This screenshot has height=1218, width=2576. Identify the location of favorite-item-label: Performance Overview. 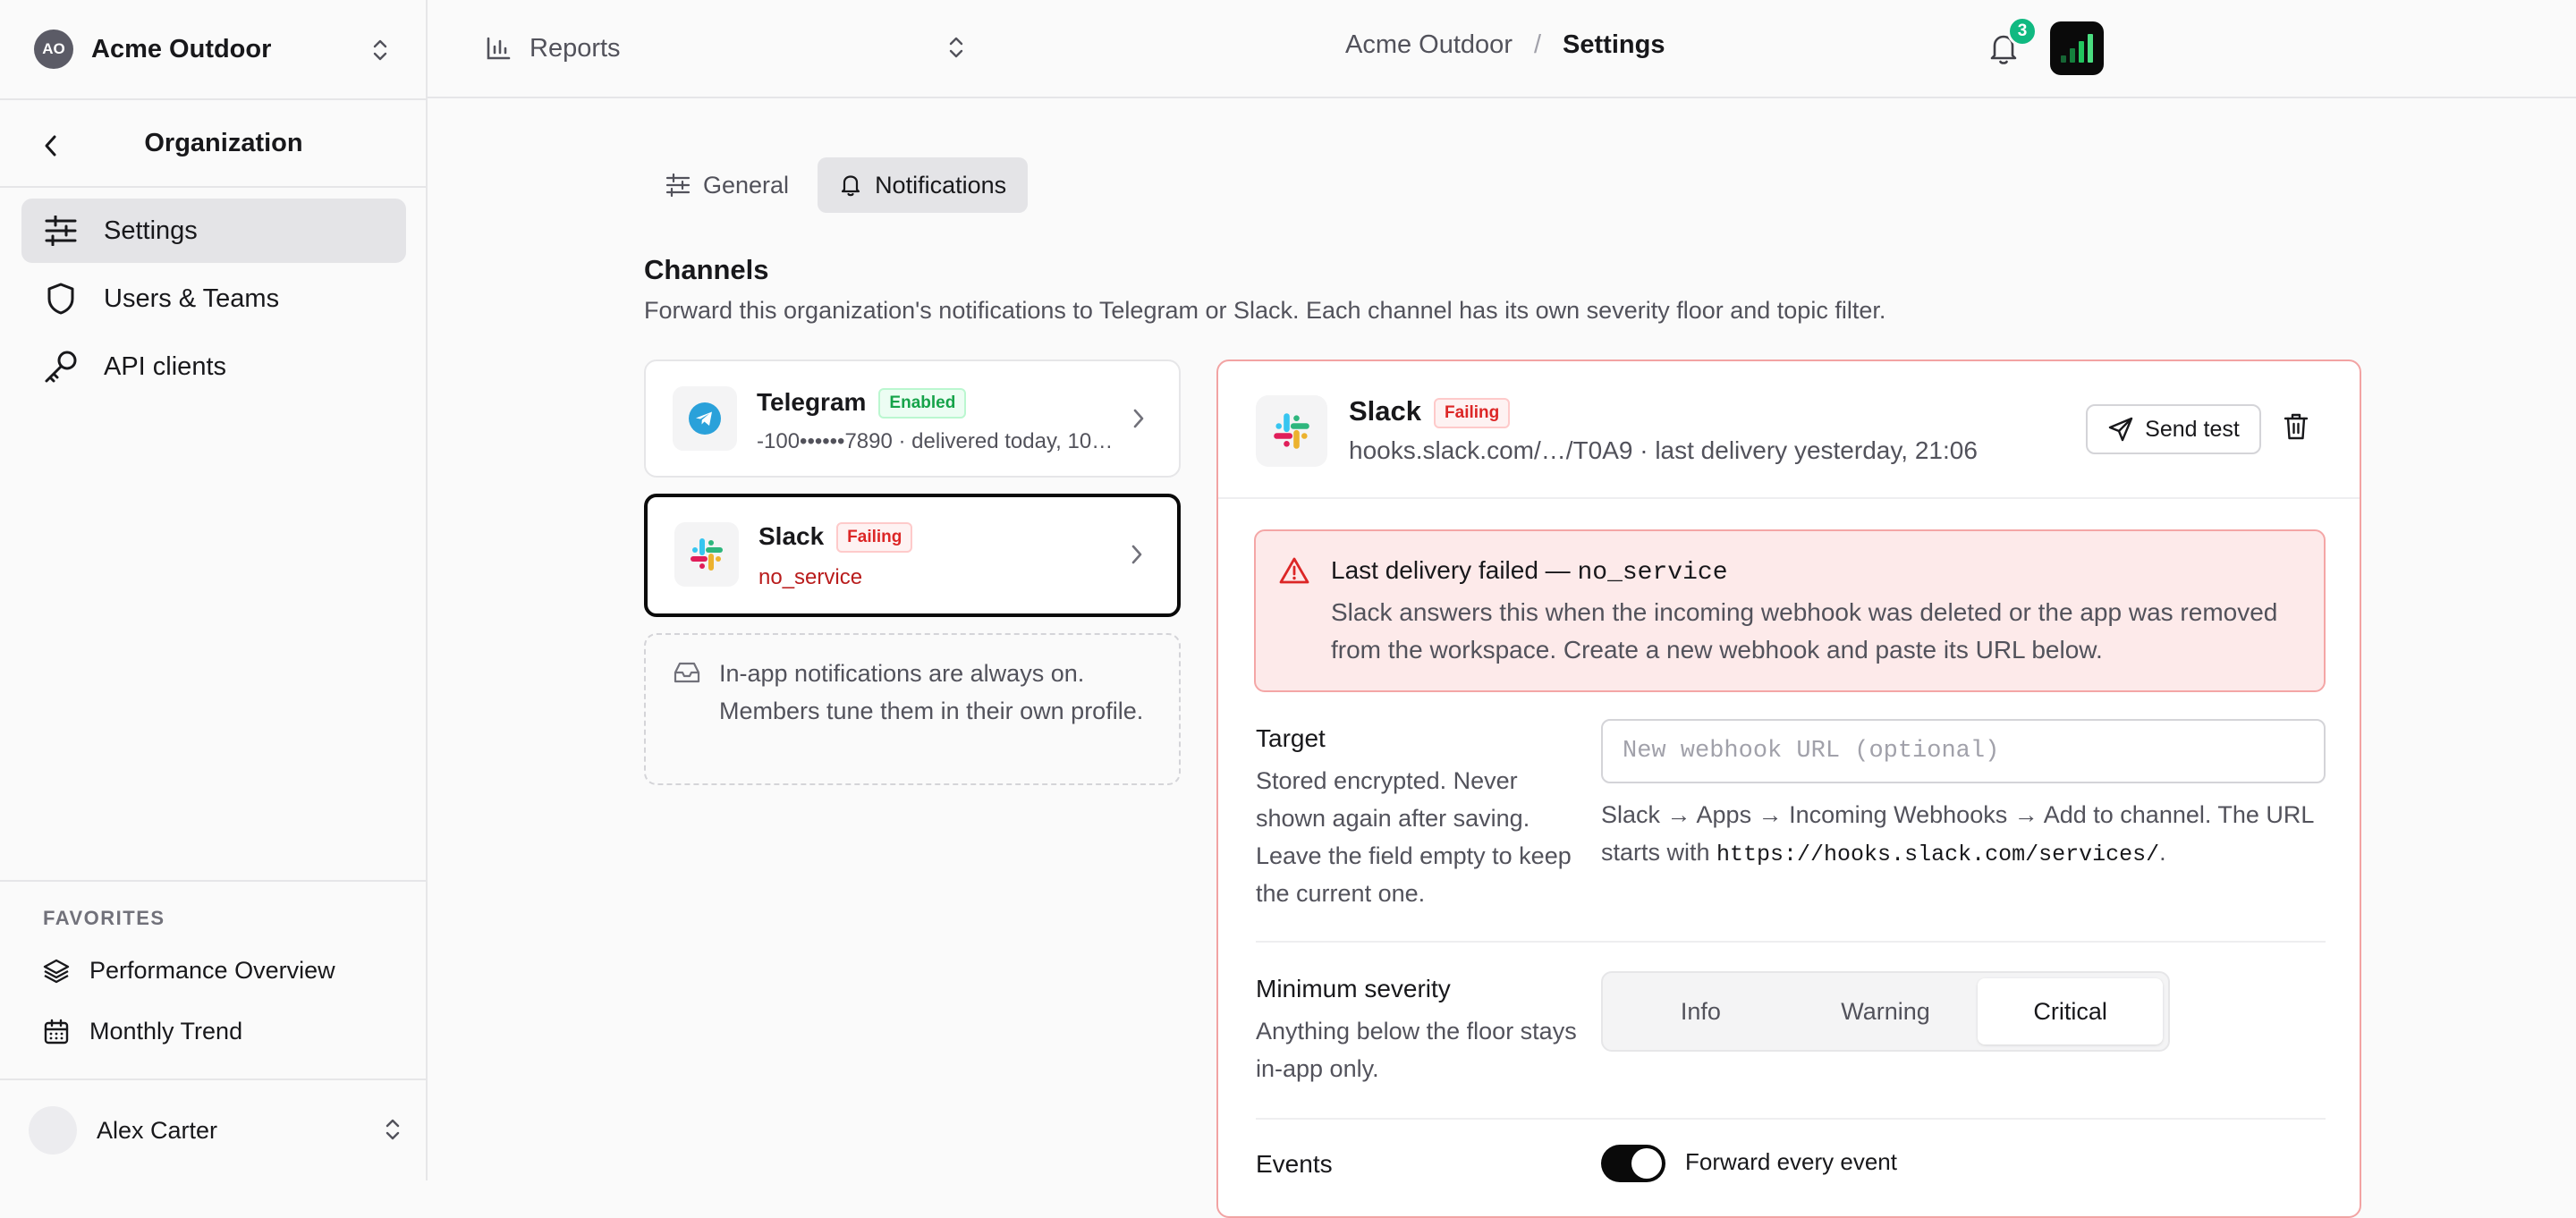
(212, 970).